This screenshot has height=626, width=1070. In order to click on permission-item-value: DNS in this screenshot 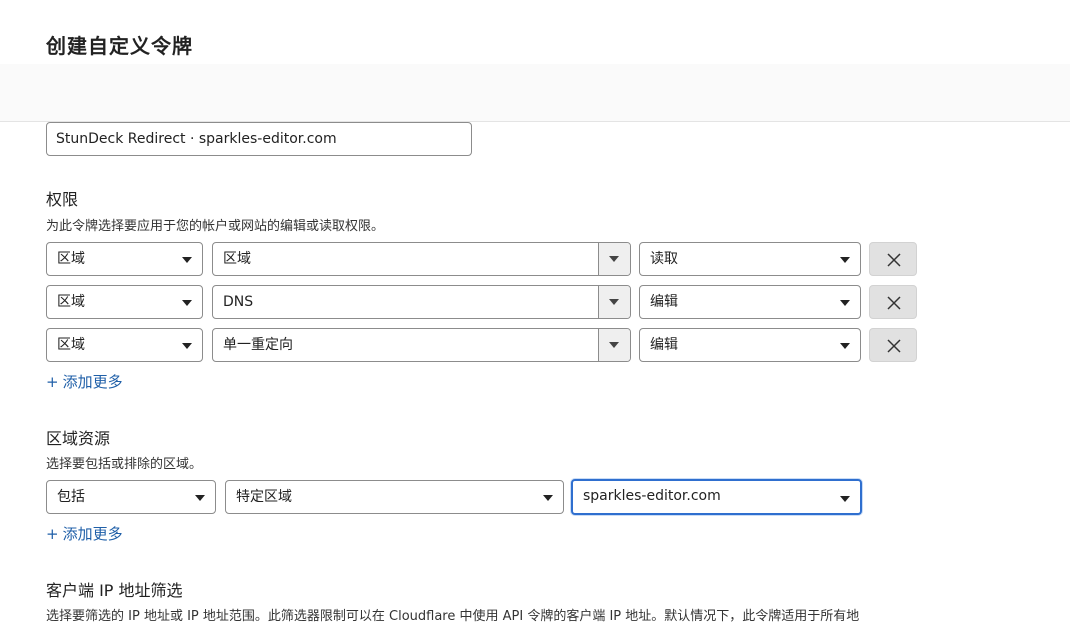, I will do `click(238, 302)`.